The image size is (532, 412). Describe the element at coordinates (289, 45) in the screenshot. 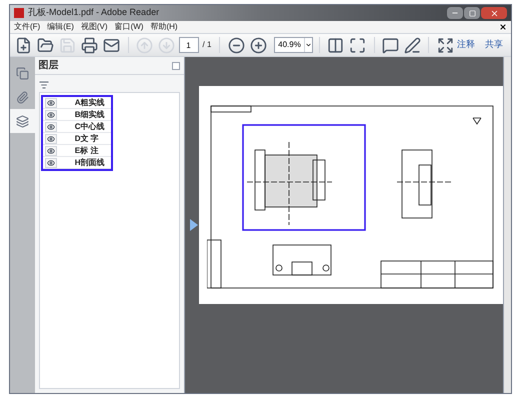

I see `zoom-value: 40.9%` at that location.